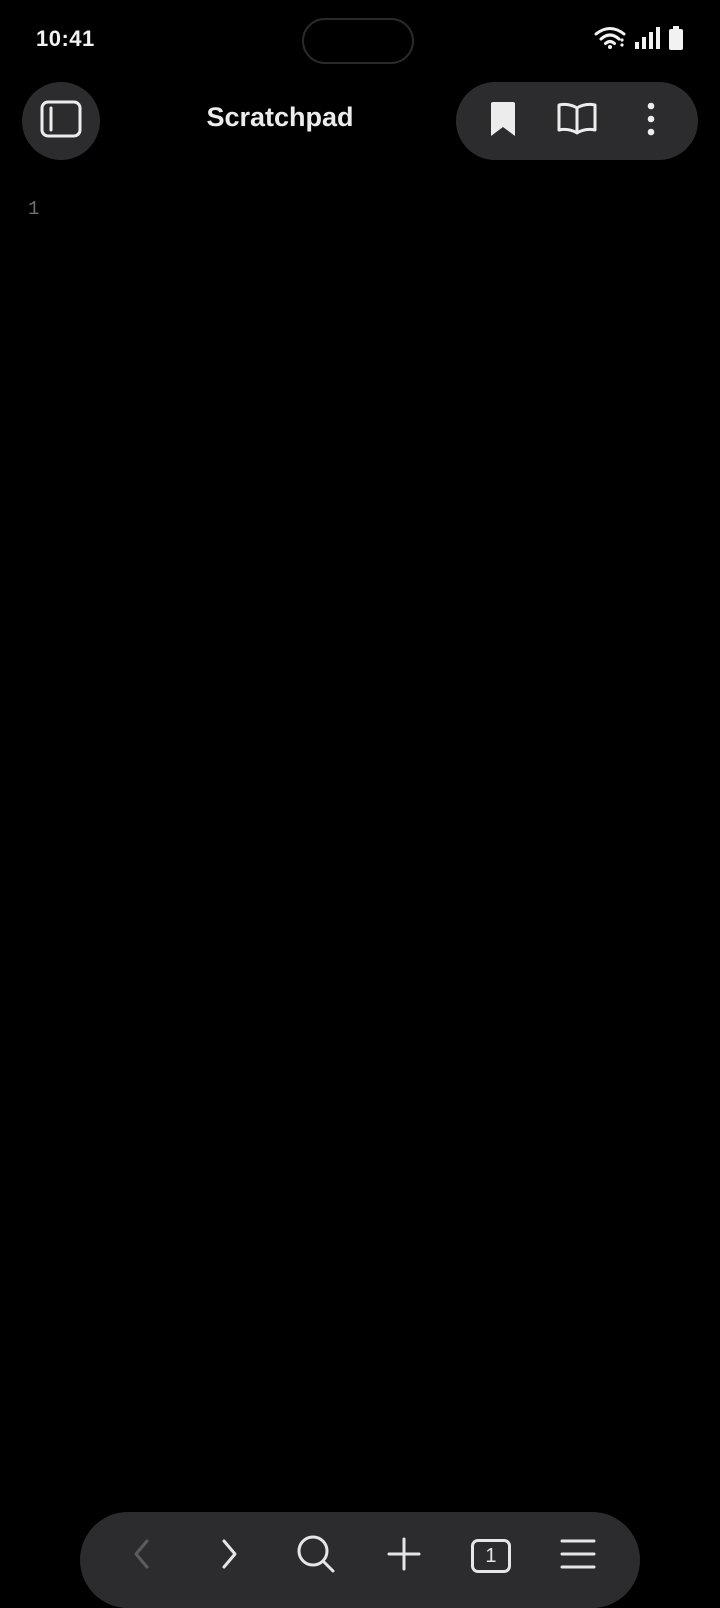  I want to click on bookmark-button, so click(503, 121).